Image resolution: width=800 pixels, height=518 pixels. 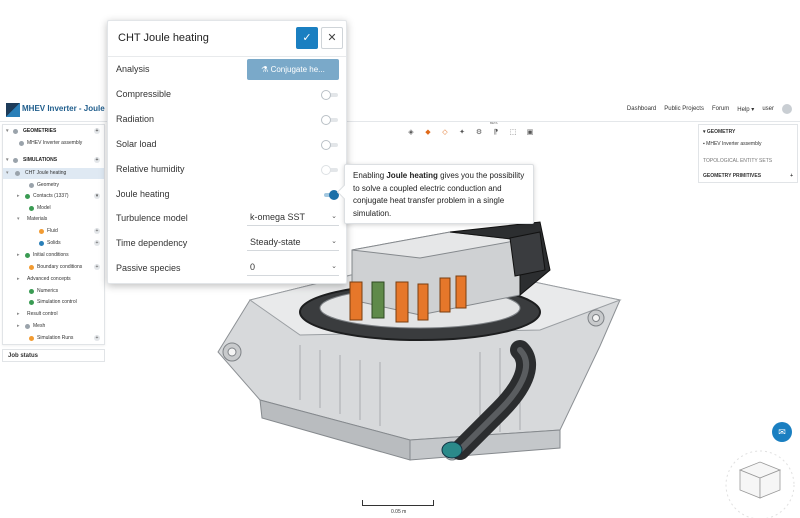 What do you see at coordinates (53, 338) in the screenshot?
I see `tree-item-simulation-runs: Simulation Runs +` at bounding box center [53, 338].